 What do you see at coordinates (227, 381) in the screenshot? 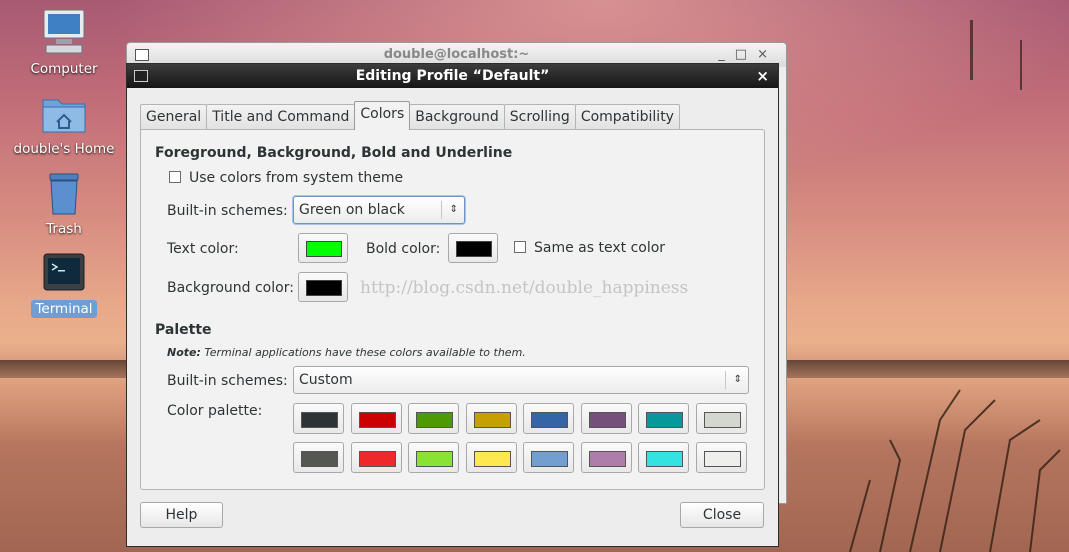
I see `palette-builtin-label: Built-in schemes:` at bounding box center [227, 381].